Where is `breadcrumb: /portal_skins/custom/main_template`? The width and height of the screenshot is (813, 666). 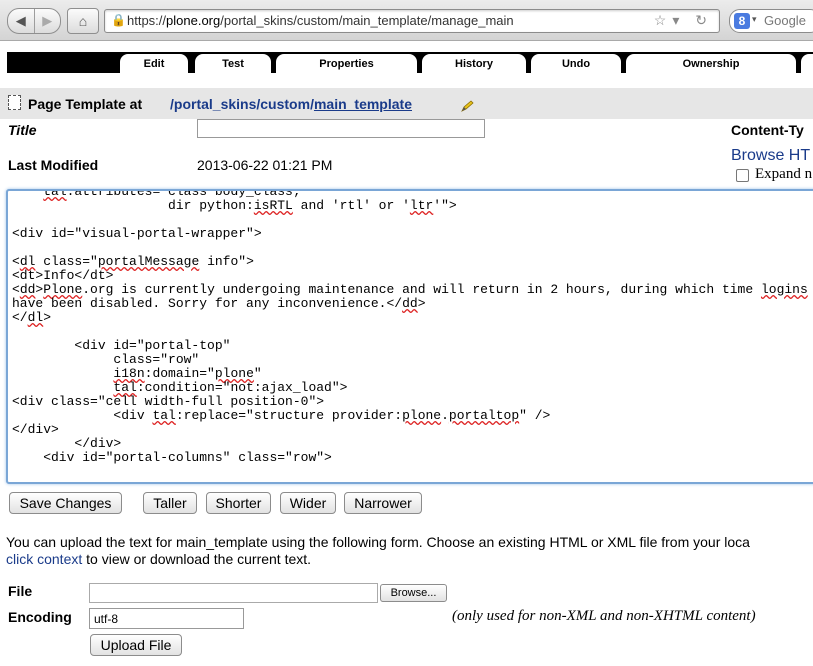
breadcrumb: /portal_skins/custom/main_template is located at coordinates (291, 104).